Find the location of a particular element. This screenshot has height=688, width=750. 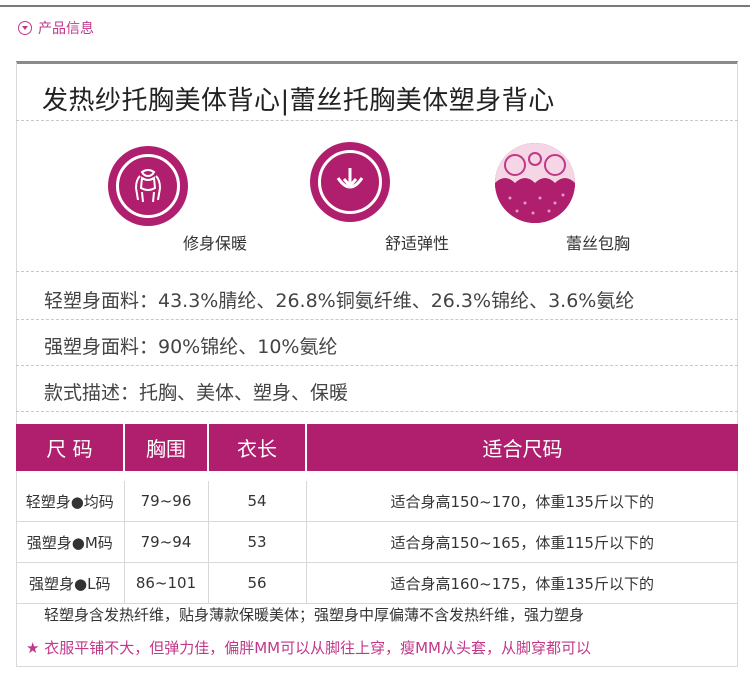

feature-label-elastic: 舒适弹性 is located at coordinates (417, 243).